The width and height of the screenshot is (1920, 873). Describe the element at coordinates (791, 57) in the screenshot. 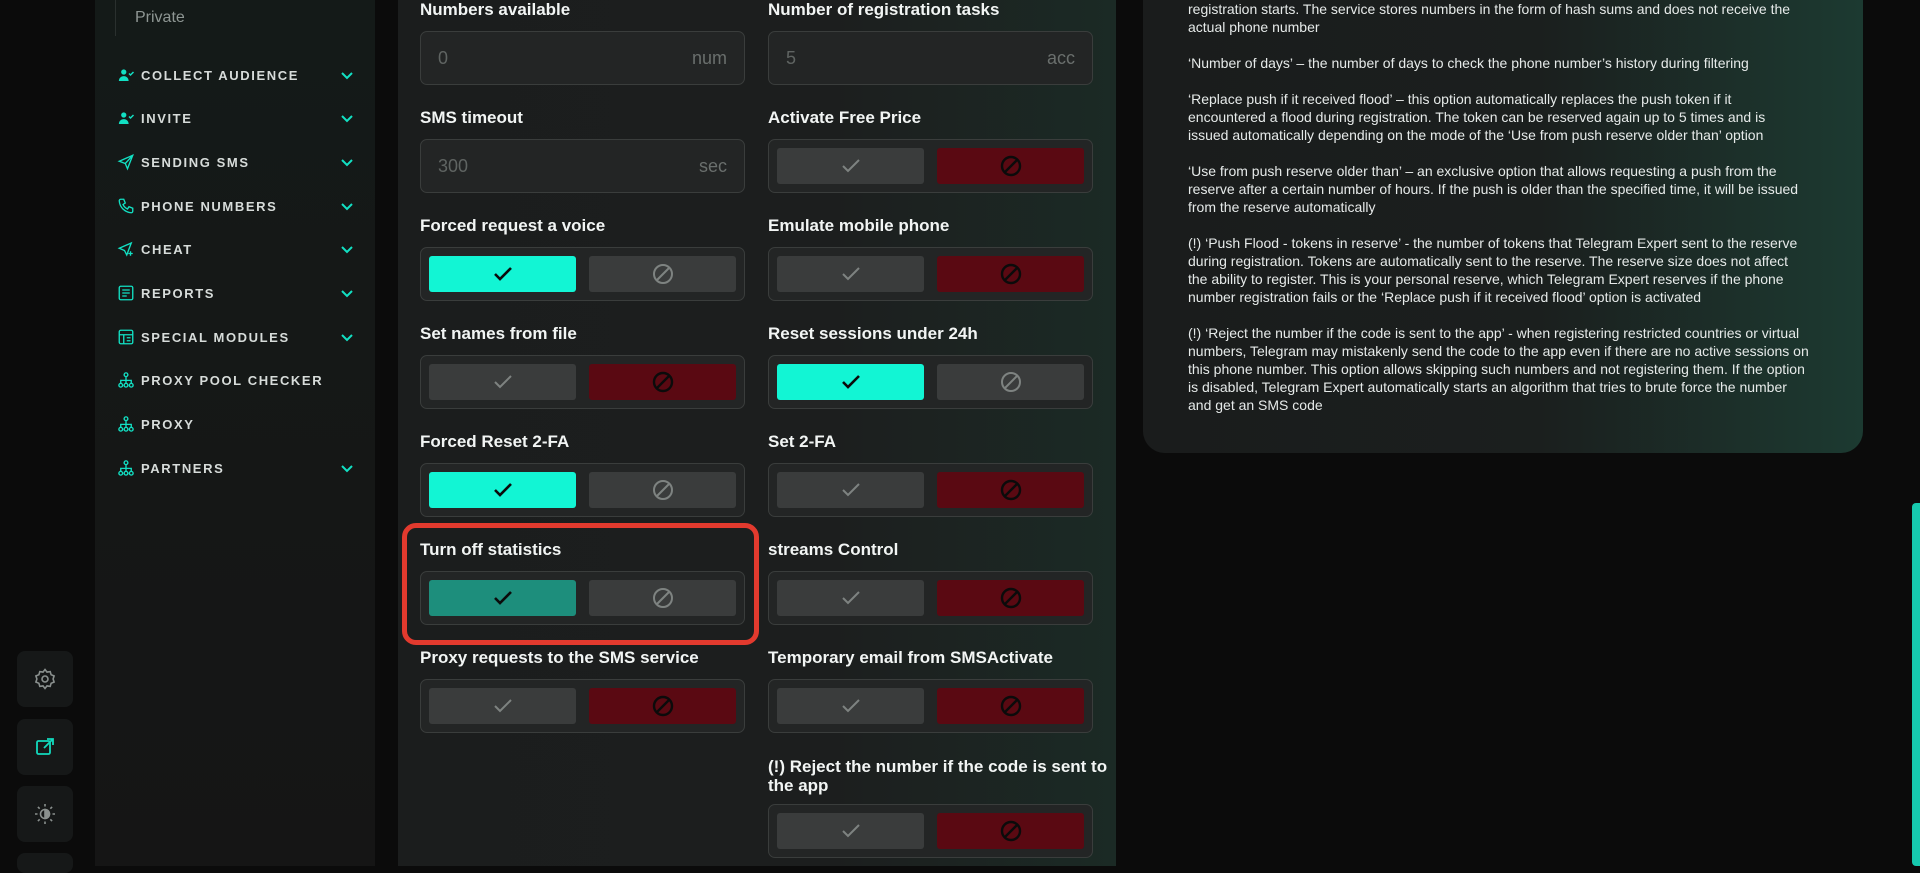

I see `input-value: 5` at that location.